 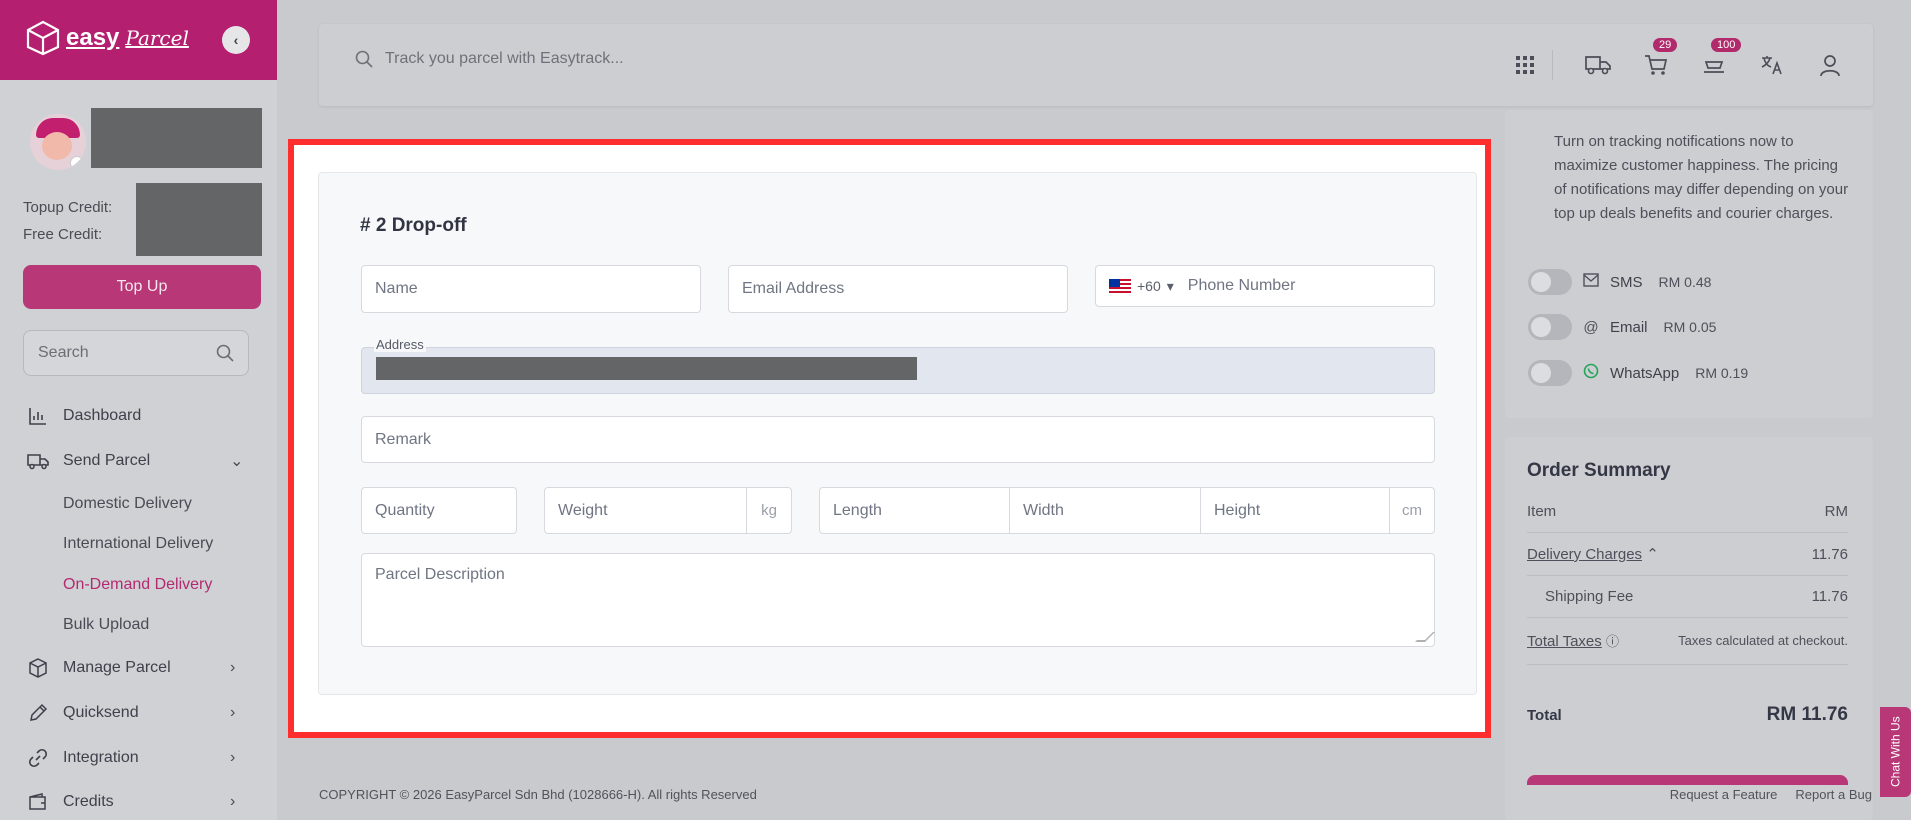 What do you see at coordinates (1265, 286) in the screenshot?
I see `phone-field: +60 ▾ Phone Number` at bounding box center [1265, 286].